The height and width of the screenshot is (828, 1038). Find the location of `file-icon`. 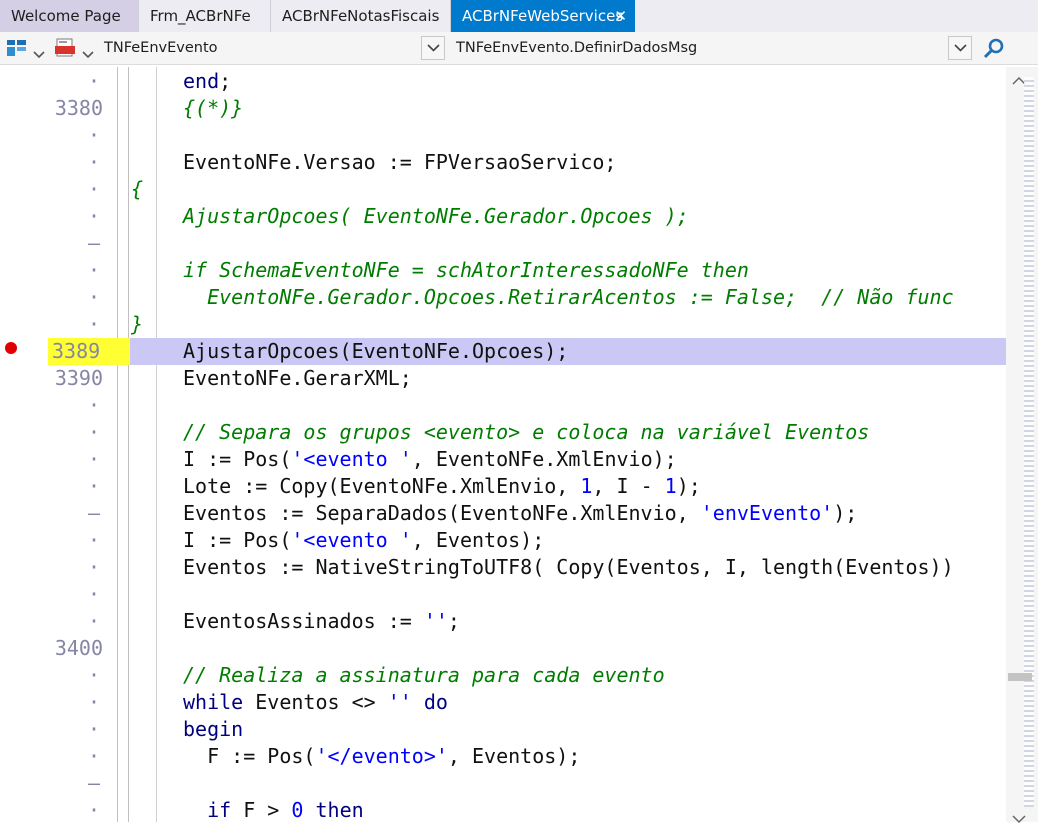

file-icon is located at coordinates (66, 50).